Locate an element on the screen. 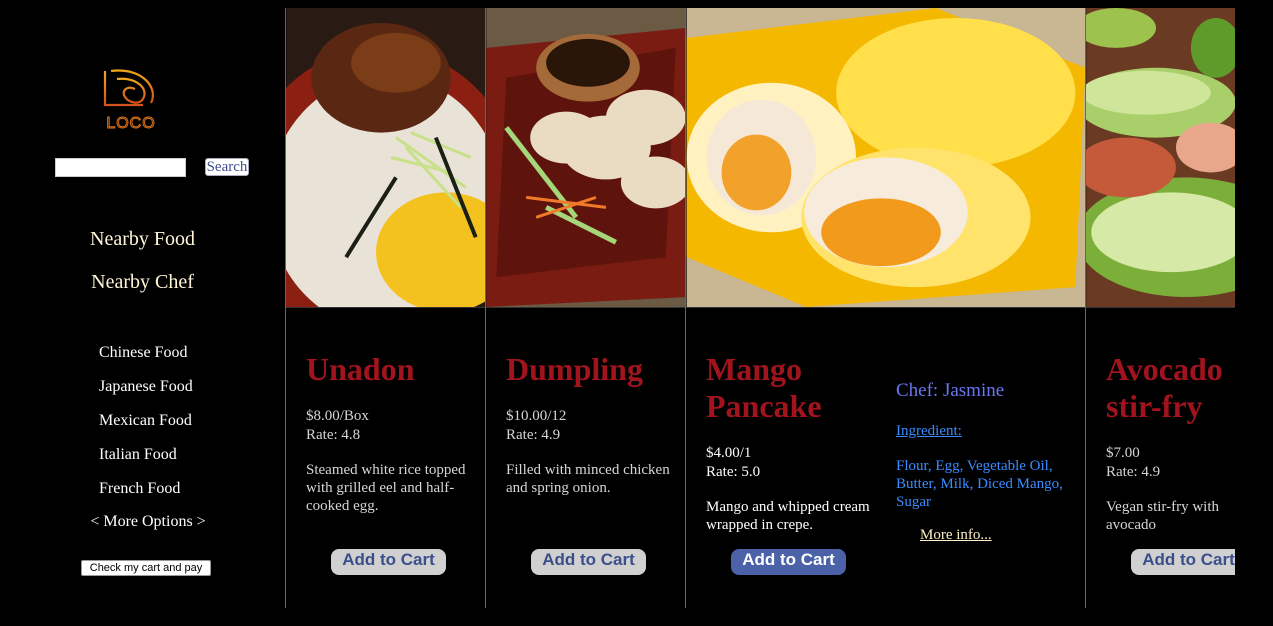  food-photo-unadon is located at coordinates (385, 158).